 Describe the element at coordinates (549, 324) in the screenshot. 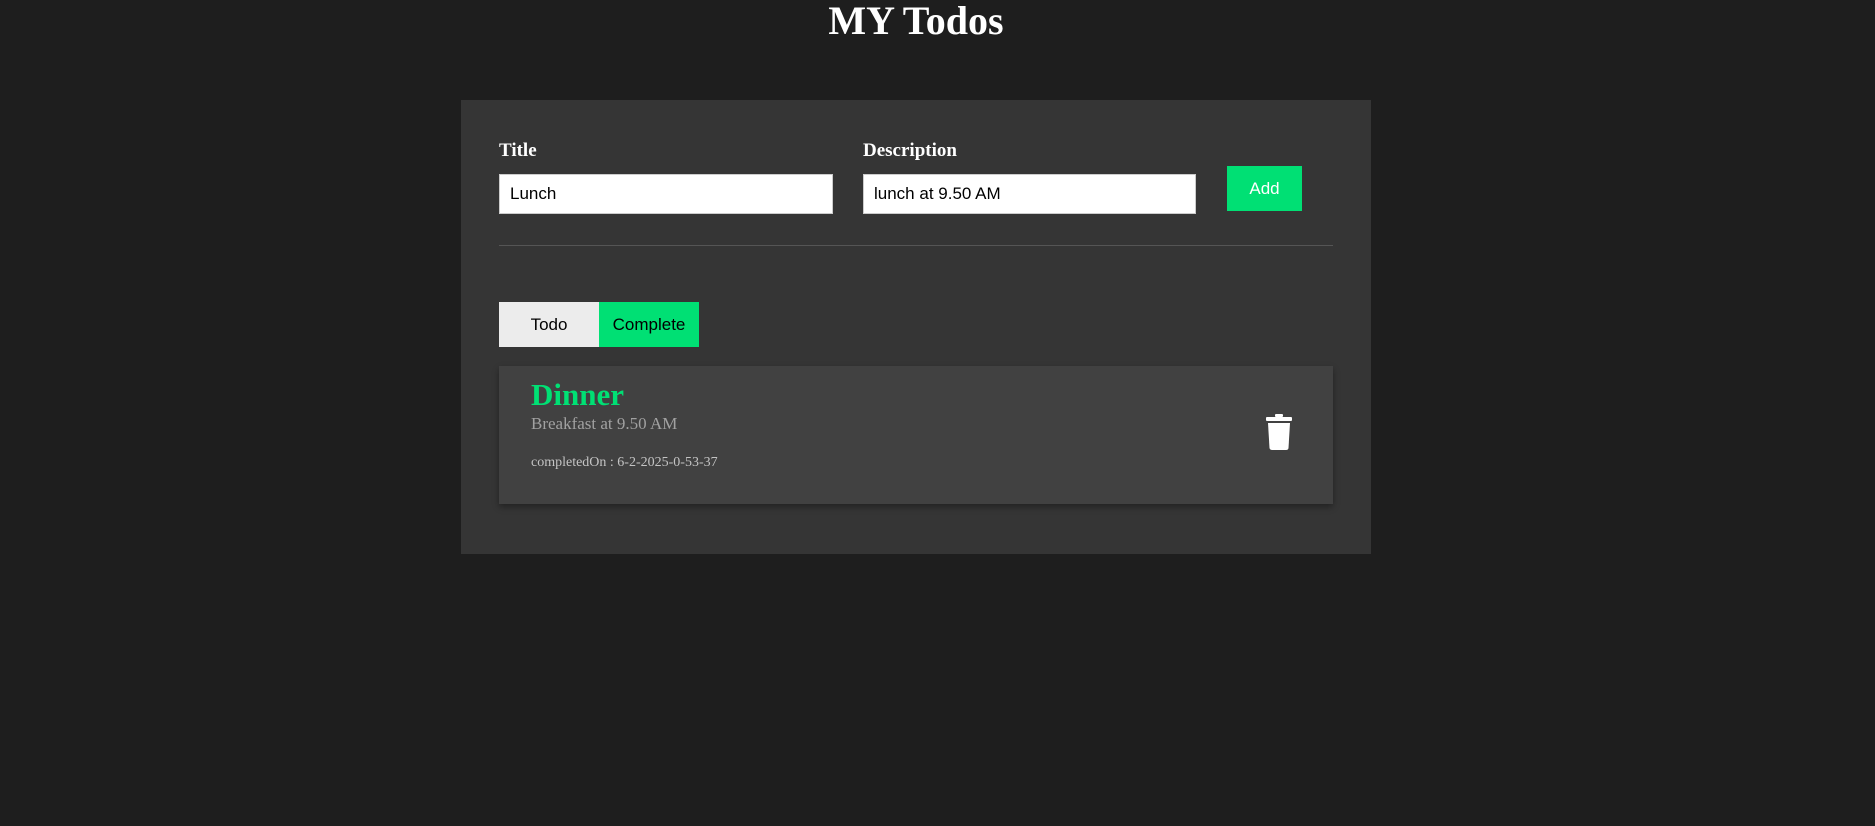

I see `tab-todo: Todo` at that location.